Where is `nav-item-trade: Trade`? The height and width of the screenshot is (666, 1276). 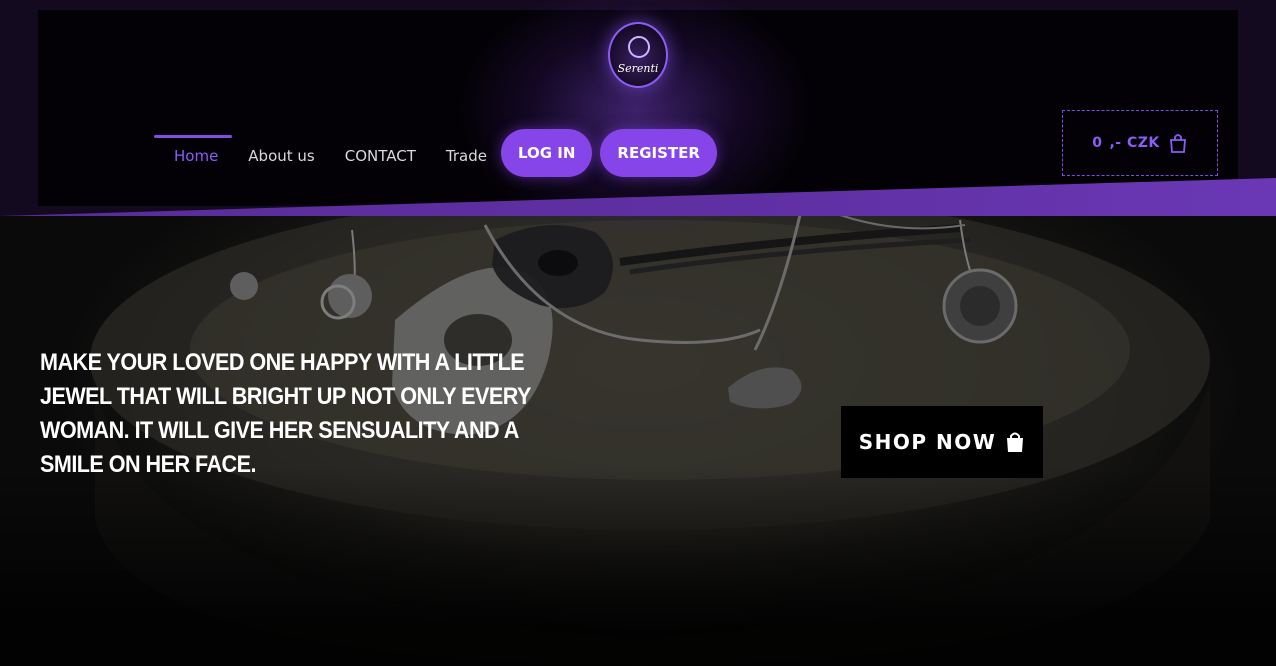 nav-item-trade: Trade is located at coordinates (466, 153).